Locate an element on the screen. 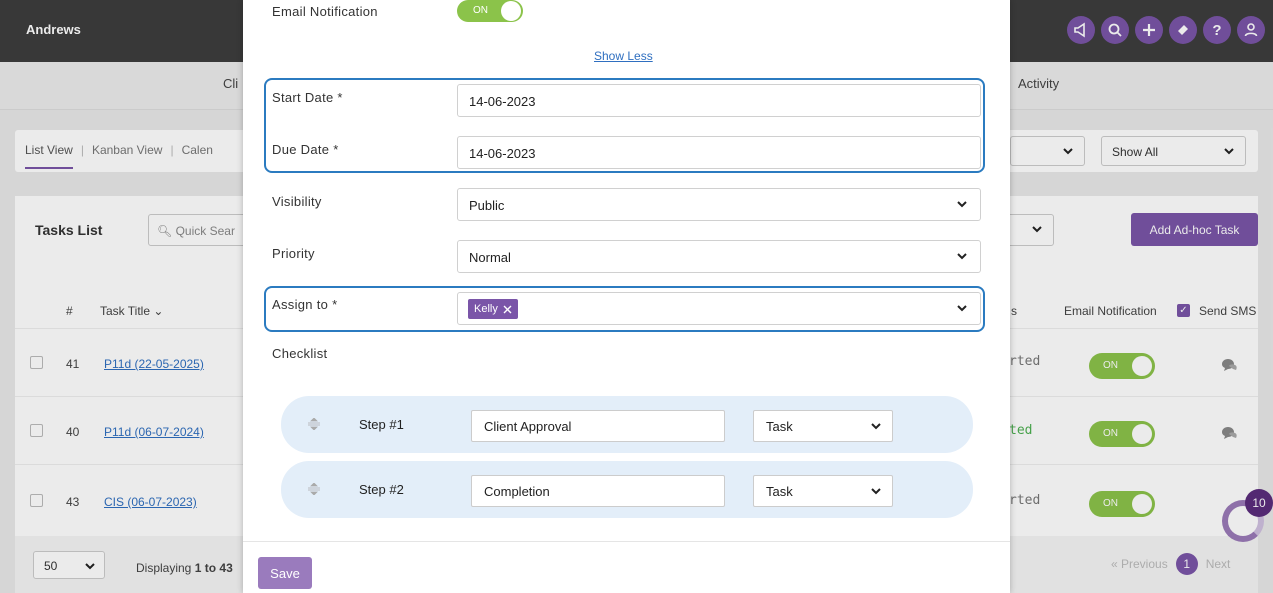 The image size is (1273, 593). checklist-step-row: Step #2 Completion Task is located at coordinates (627, 489).